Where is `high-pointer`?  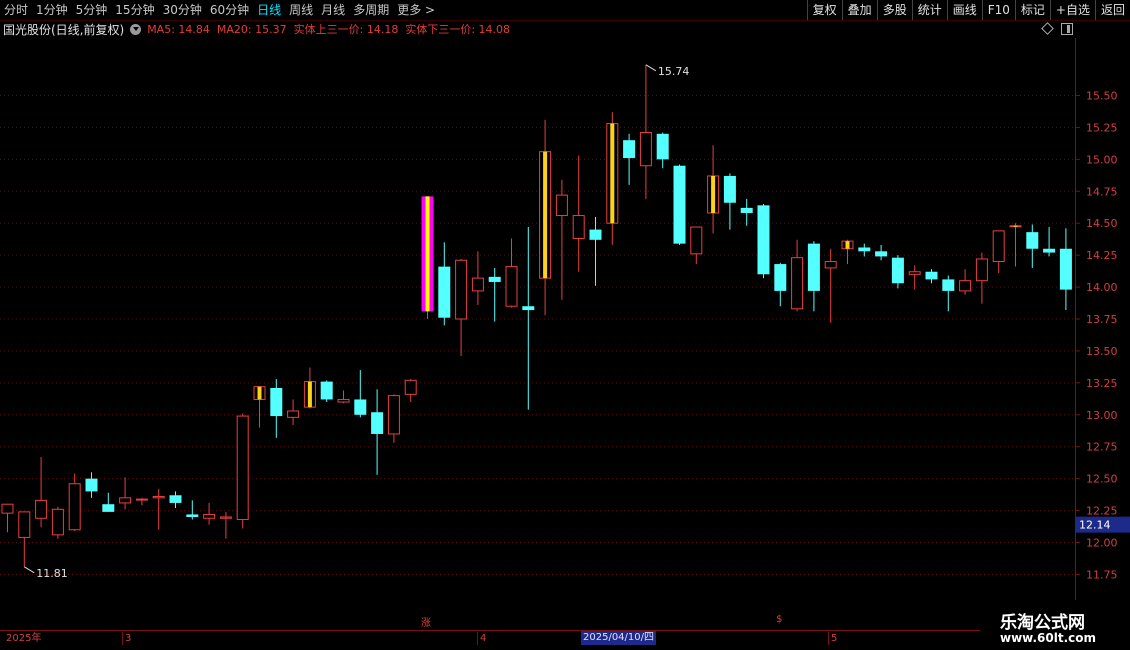
high-pointer is located at coordinates (651, 68).